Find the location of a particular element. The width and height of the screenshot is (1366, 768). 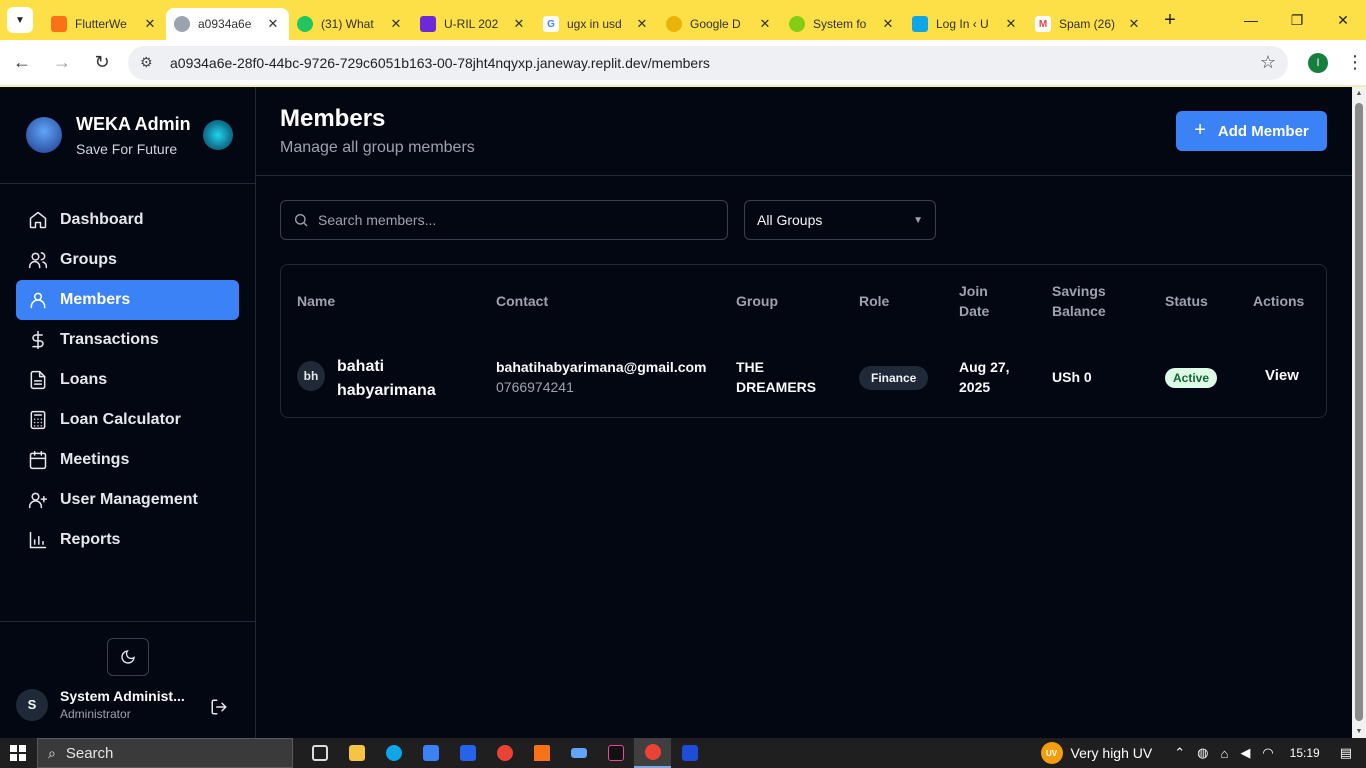

tab-title: U-RIL 202 is located at coordinates (471, 24).